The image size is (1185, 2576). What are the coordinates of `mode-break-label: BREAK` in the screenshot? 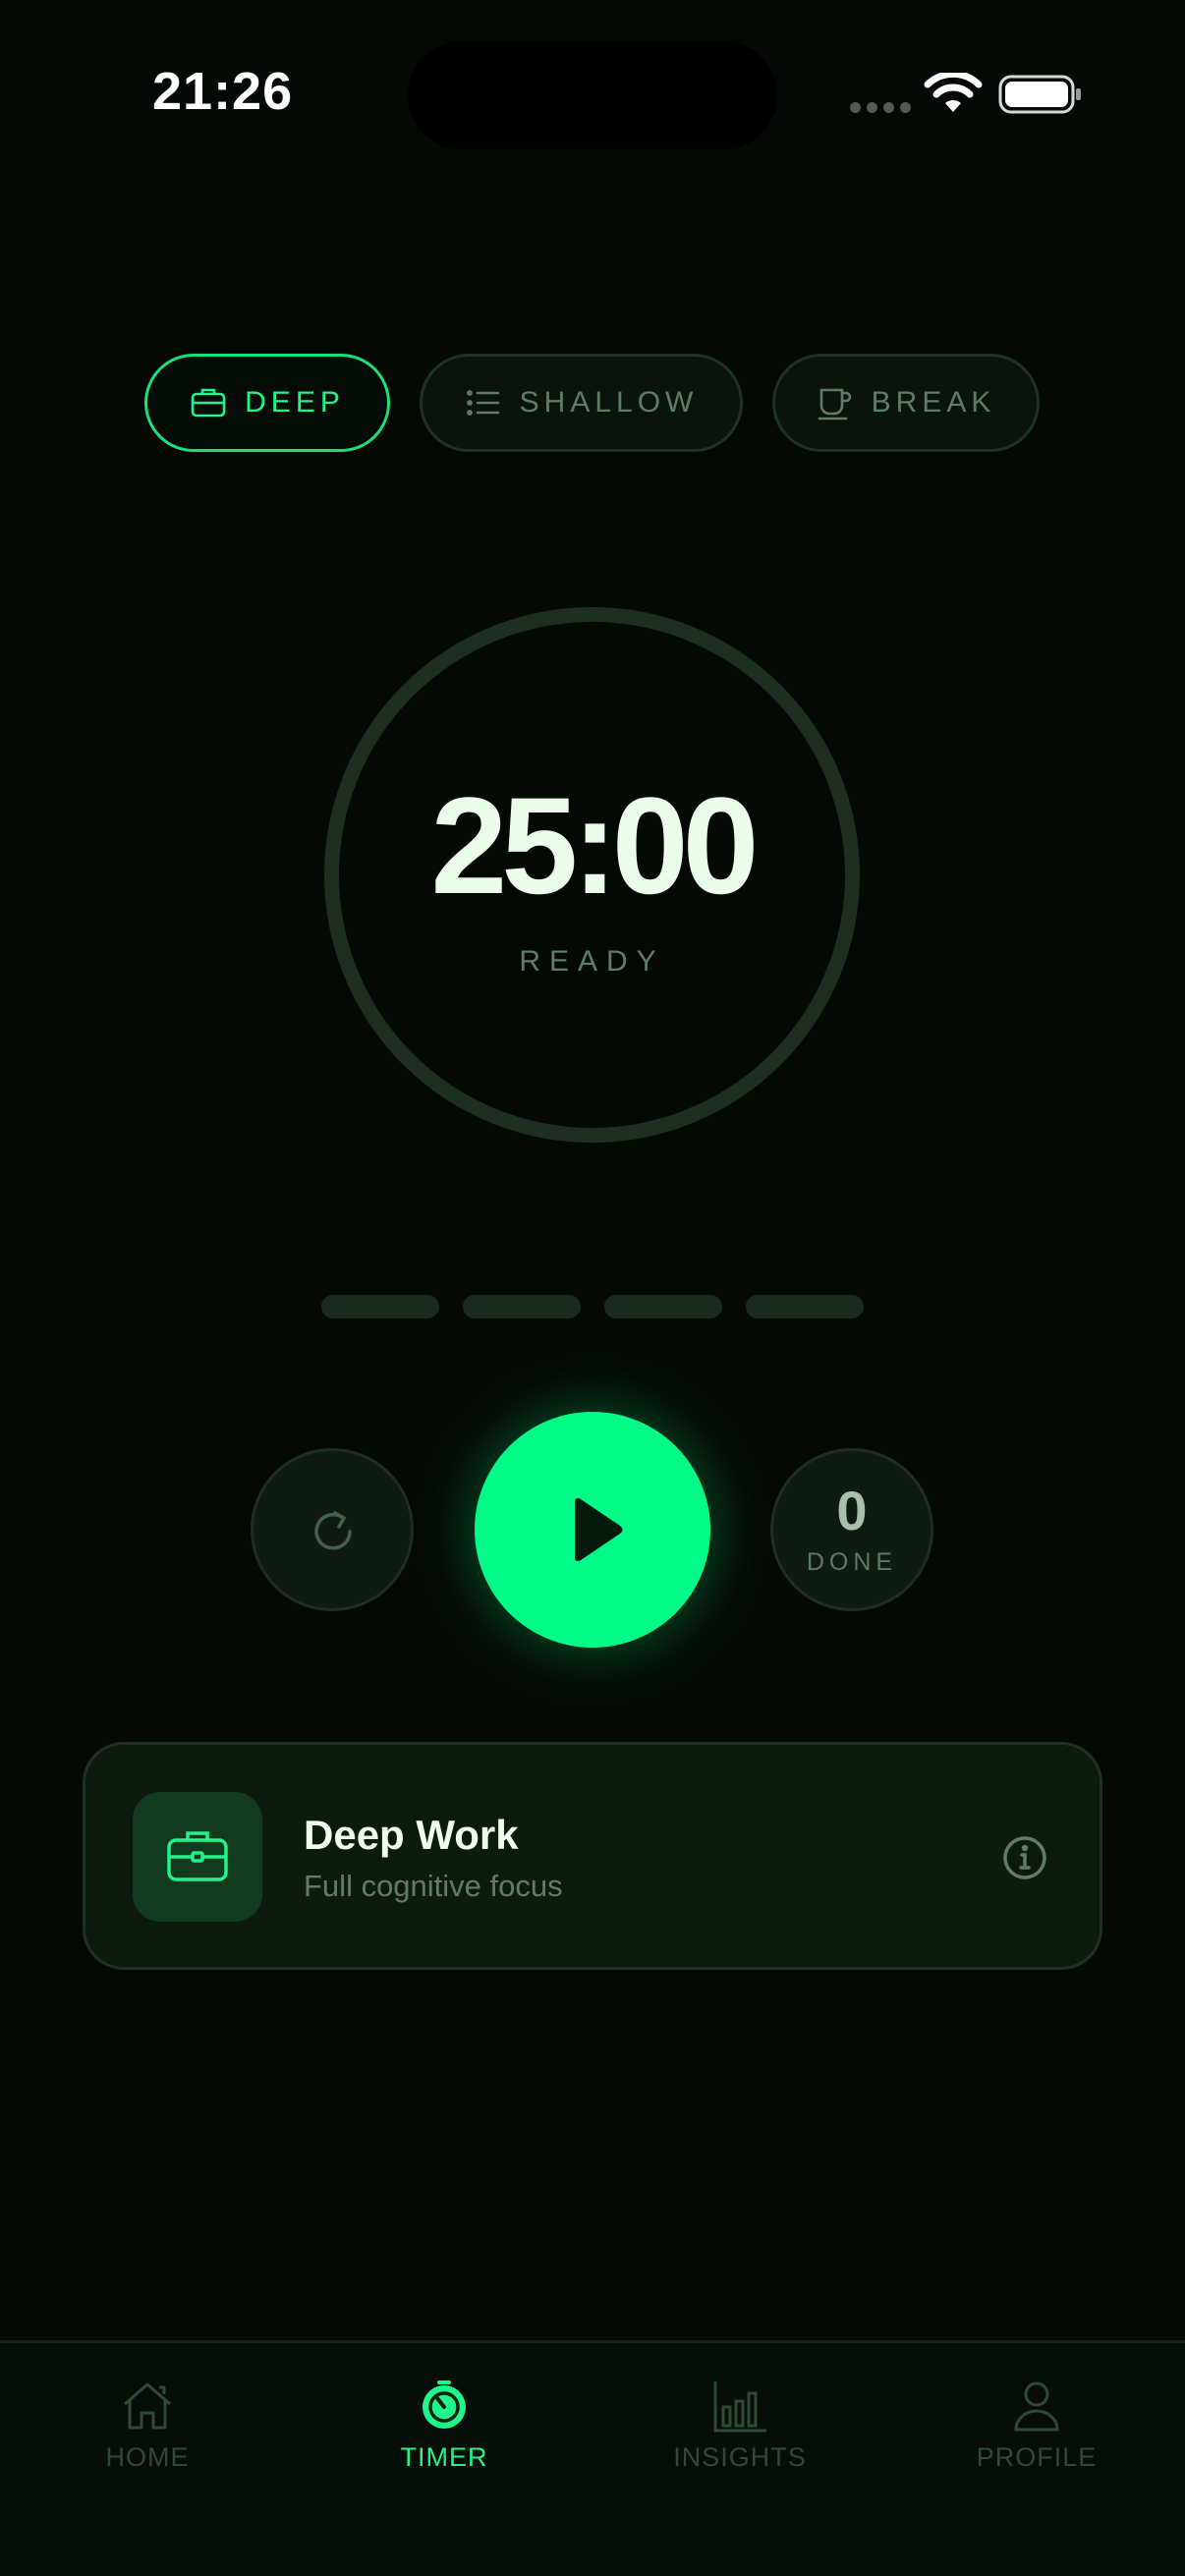 It's located at (934, 402).